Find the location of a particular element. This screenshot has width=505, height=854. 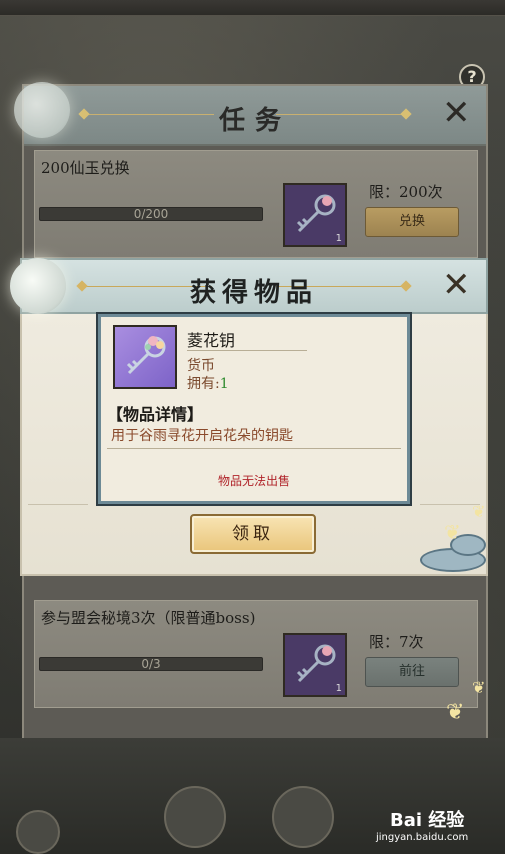

owned-label: 拥有: is located at coordinates (203, 384).